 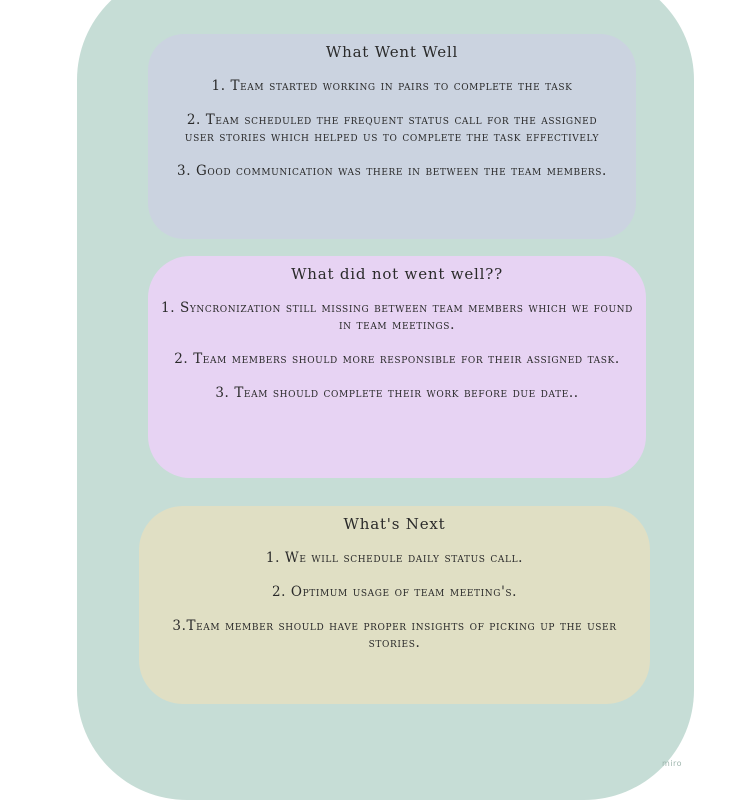 I want to click on list-item: 1. We will schedule daily status call., so click(x=394, y=558).